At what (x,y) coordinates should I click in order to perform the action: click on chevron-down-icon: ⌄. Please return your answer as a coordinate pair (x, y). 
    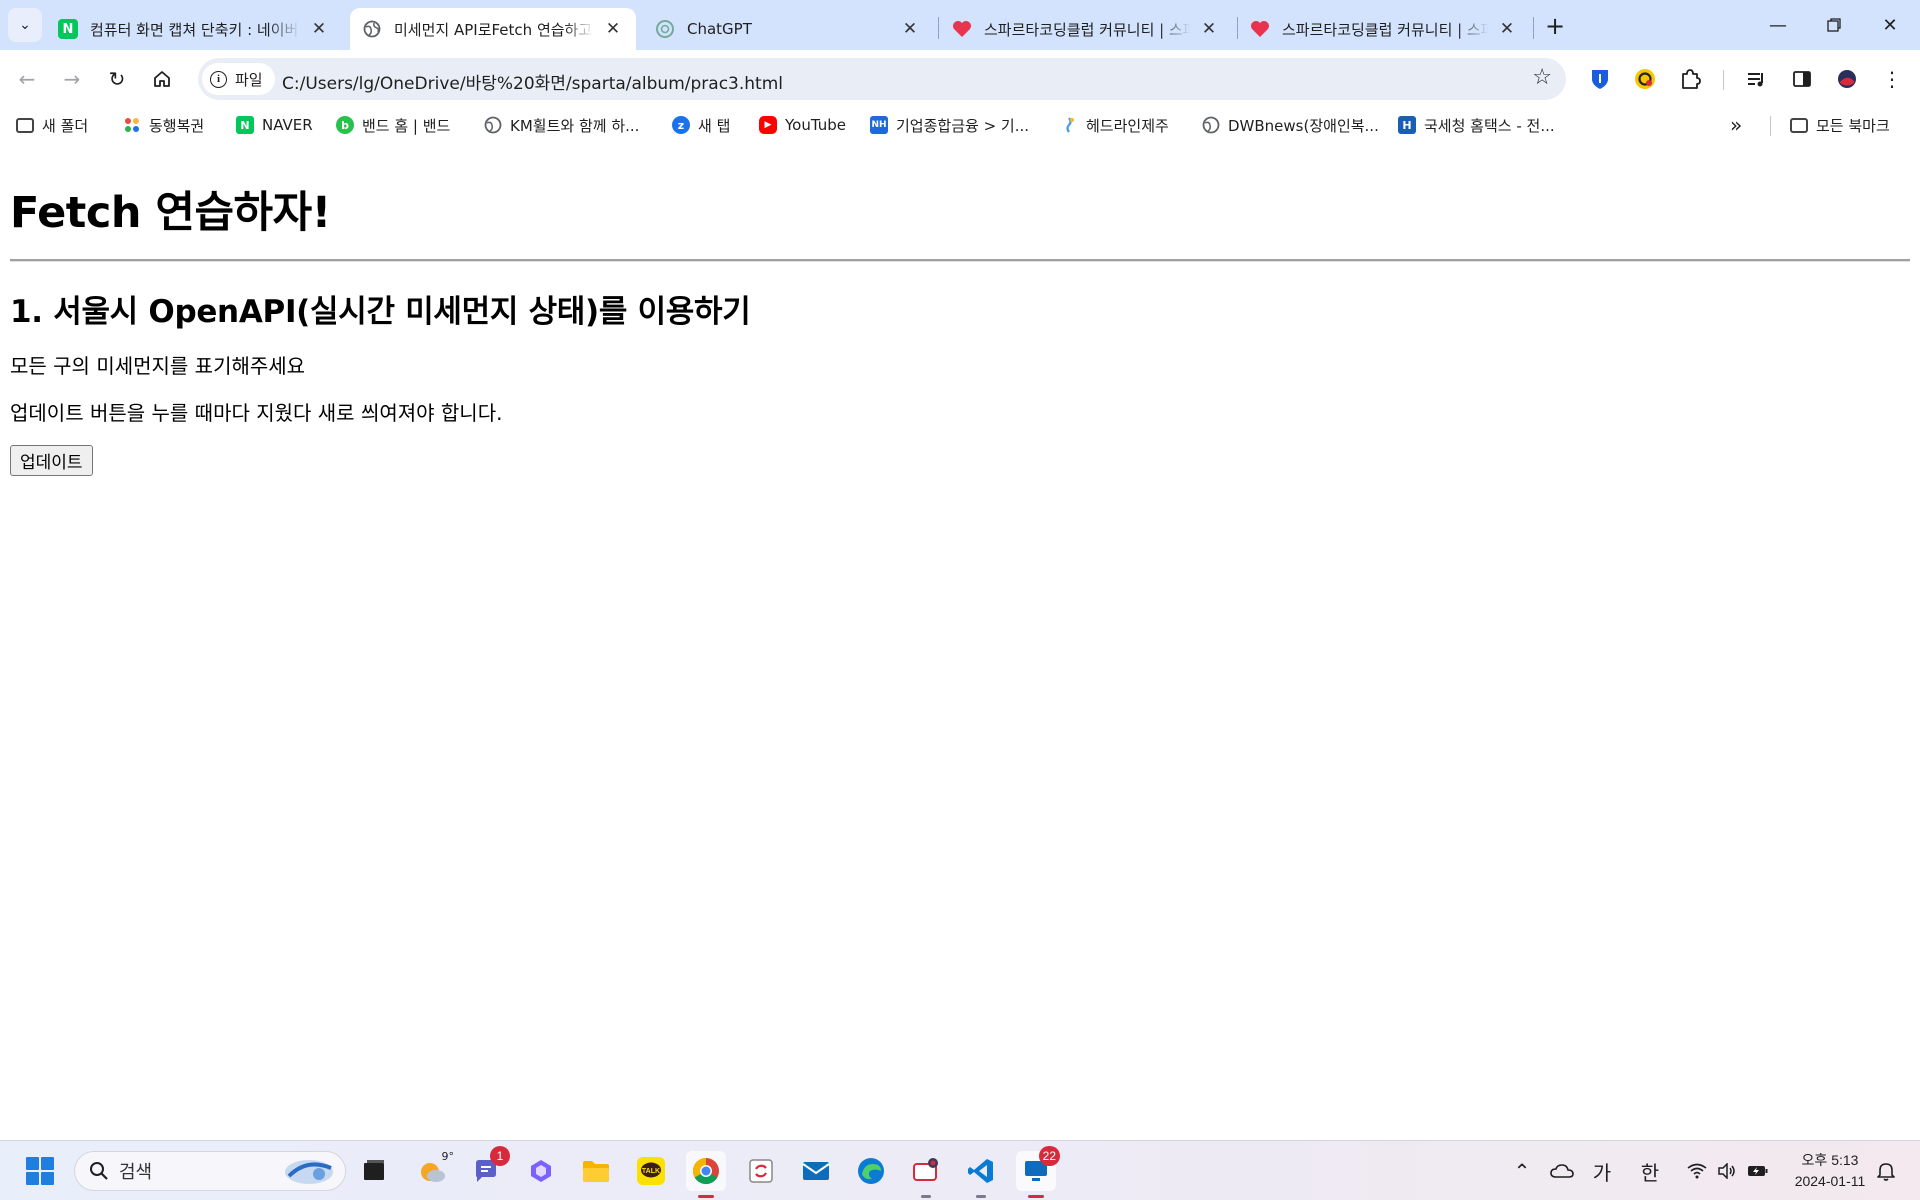
    Looking at the image, I should click on (25, 25).